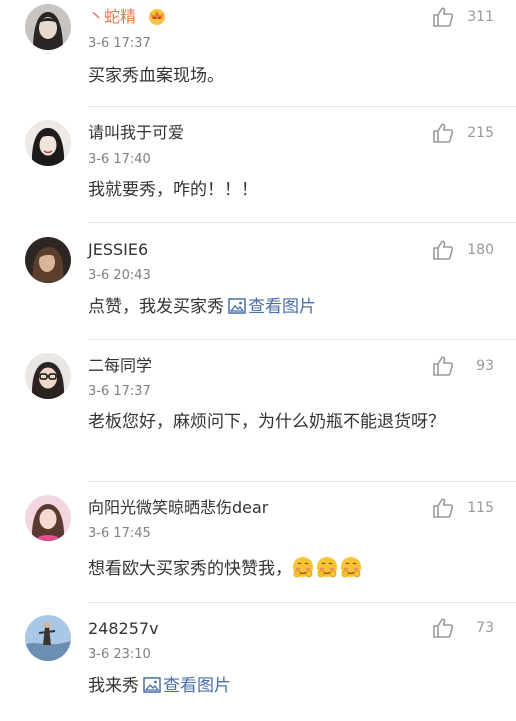 The image size is (516, 721). What do you see at coordinates (463, 250) in the screenshot?
I see `like-button: 180` at bounding box center [463, 250].